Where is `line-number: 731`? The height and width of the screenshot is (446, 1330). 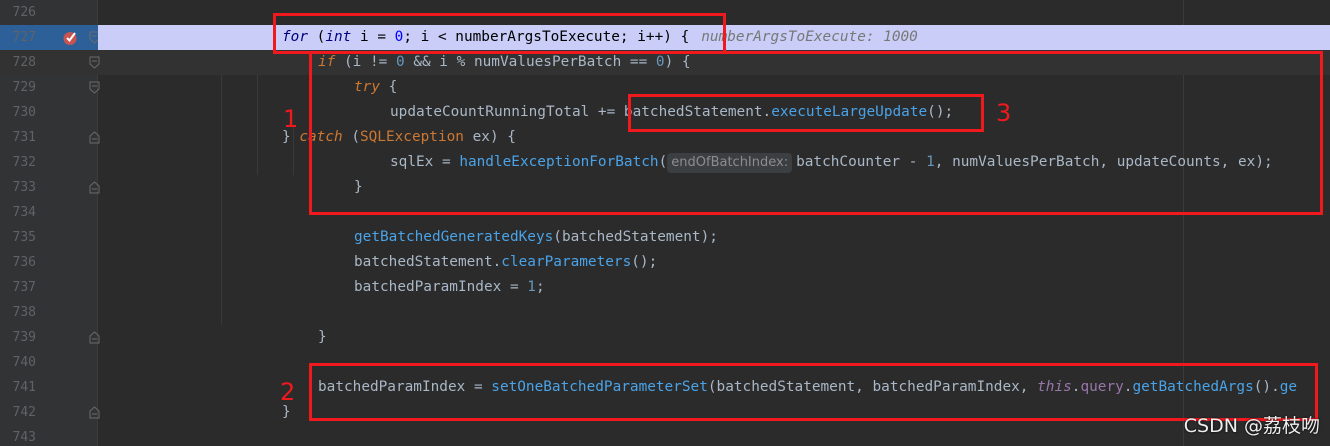 line-number: 731 is located at coordinates (18, 137).